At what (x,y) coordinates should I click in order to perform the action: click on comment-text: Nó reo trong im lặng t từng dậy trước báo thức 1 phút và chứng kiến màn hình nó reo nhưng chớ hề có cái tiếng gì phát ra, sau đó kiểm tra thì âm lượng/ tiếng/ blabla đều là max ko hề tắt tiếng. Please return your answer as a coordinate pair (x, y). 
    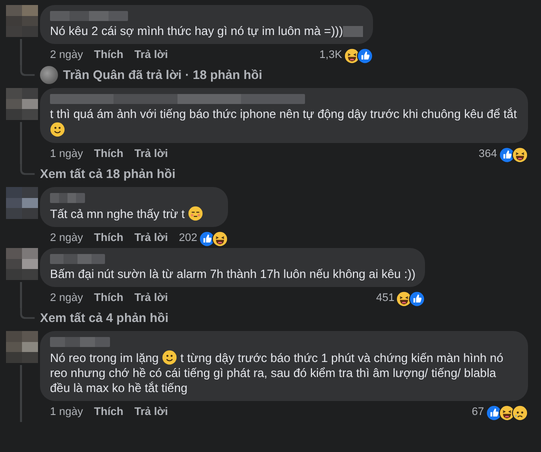
    Looking at the image, I should click on (277, 373).